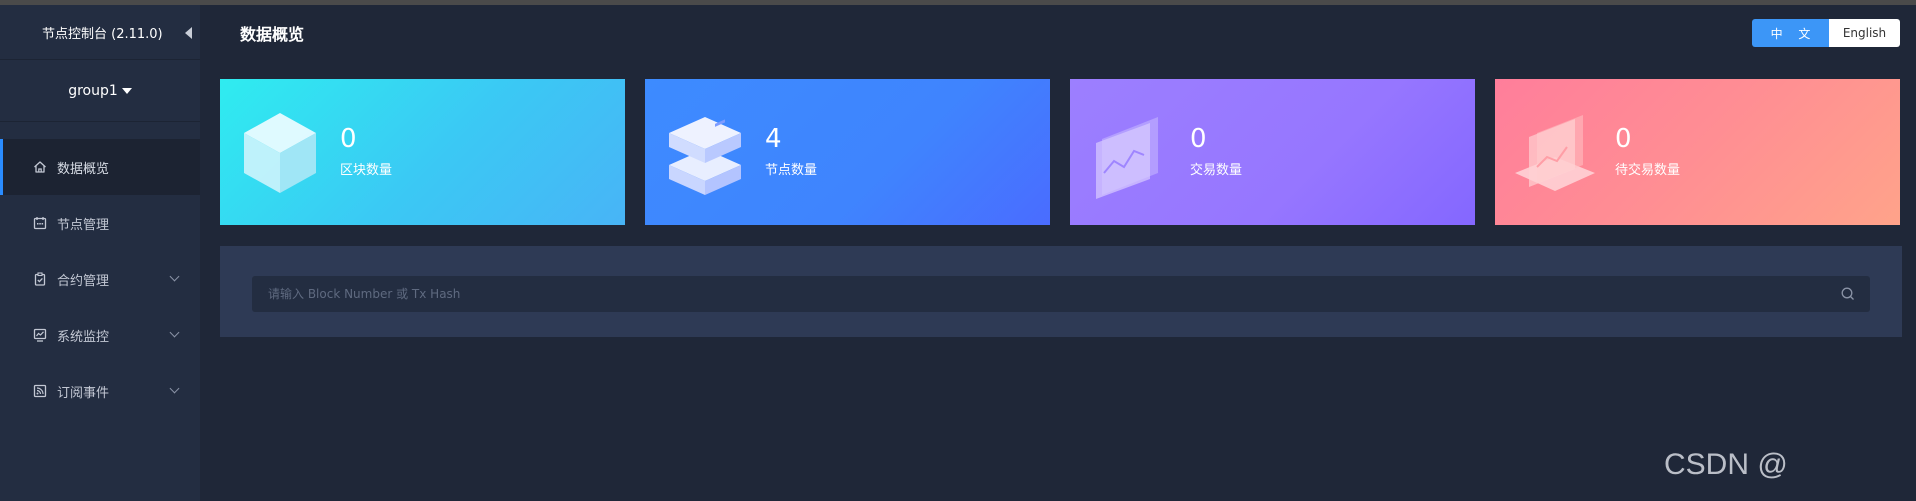 The image size is (1916, 501). I want to click on stat-label: 区块数量, so click(366, 170).